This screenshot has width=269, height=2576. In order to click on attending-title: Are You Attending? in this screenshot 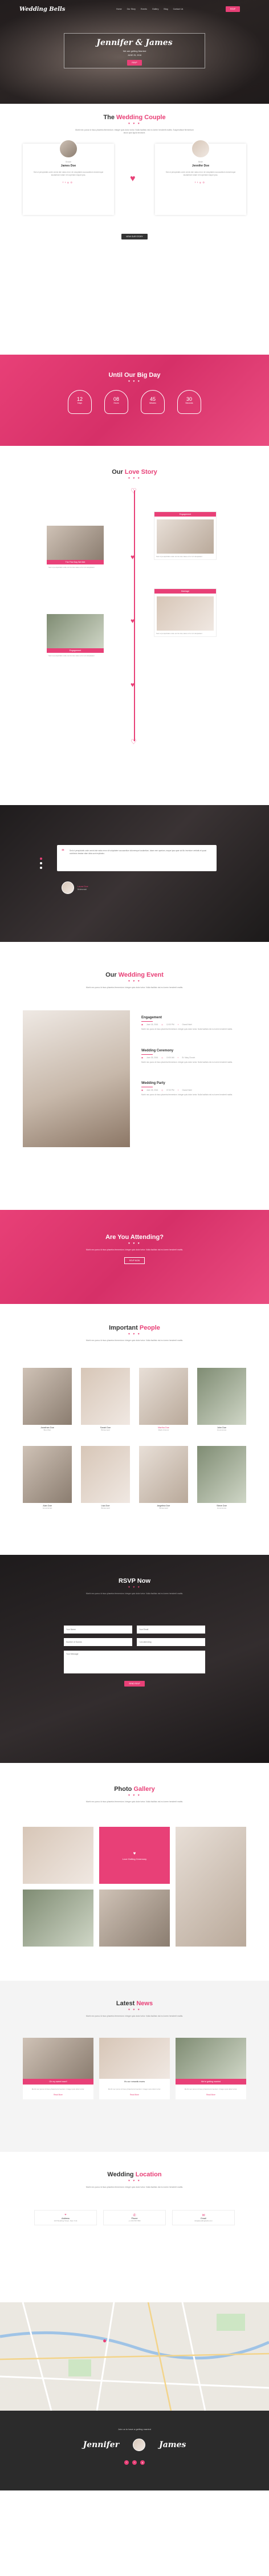, I will do `click(134, 1237)`.